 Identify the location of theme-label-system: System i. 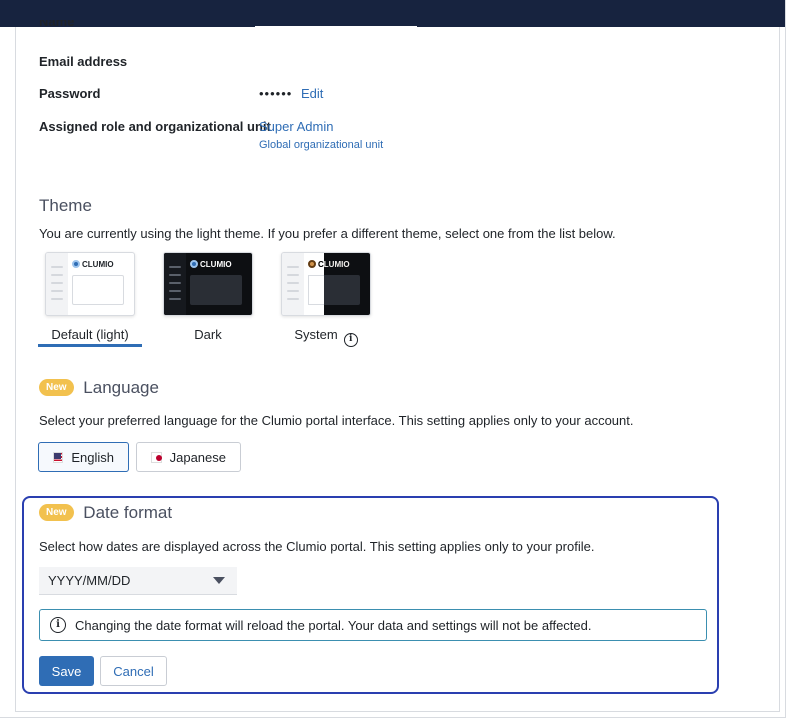
(326, 337).